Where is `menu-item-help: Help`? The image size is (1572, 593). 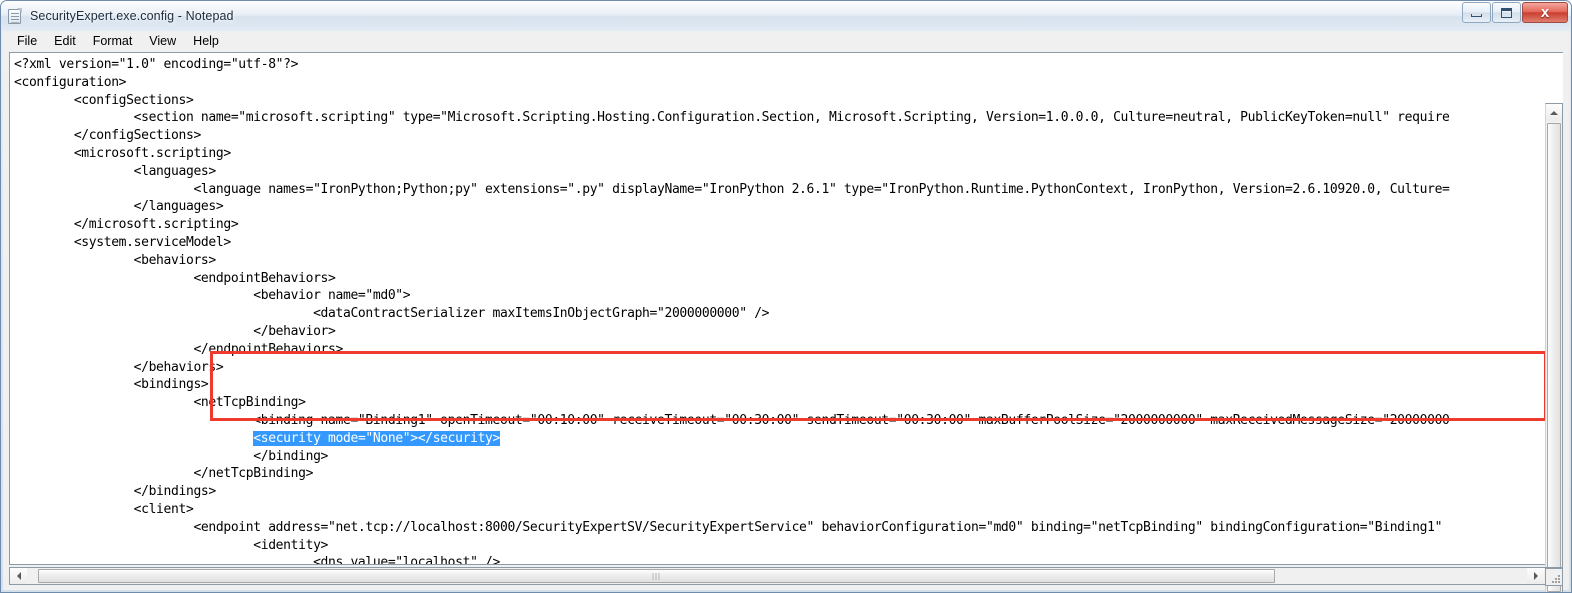
menu-item-help: Help is located at coordinates (206, 41).